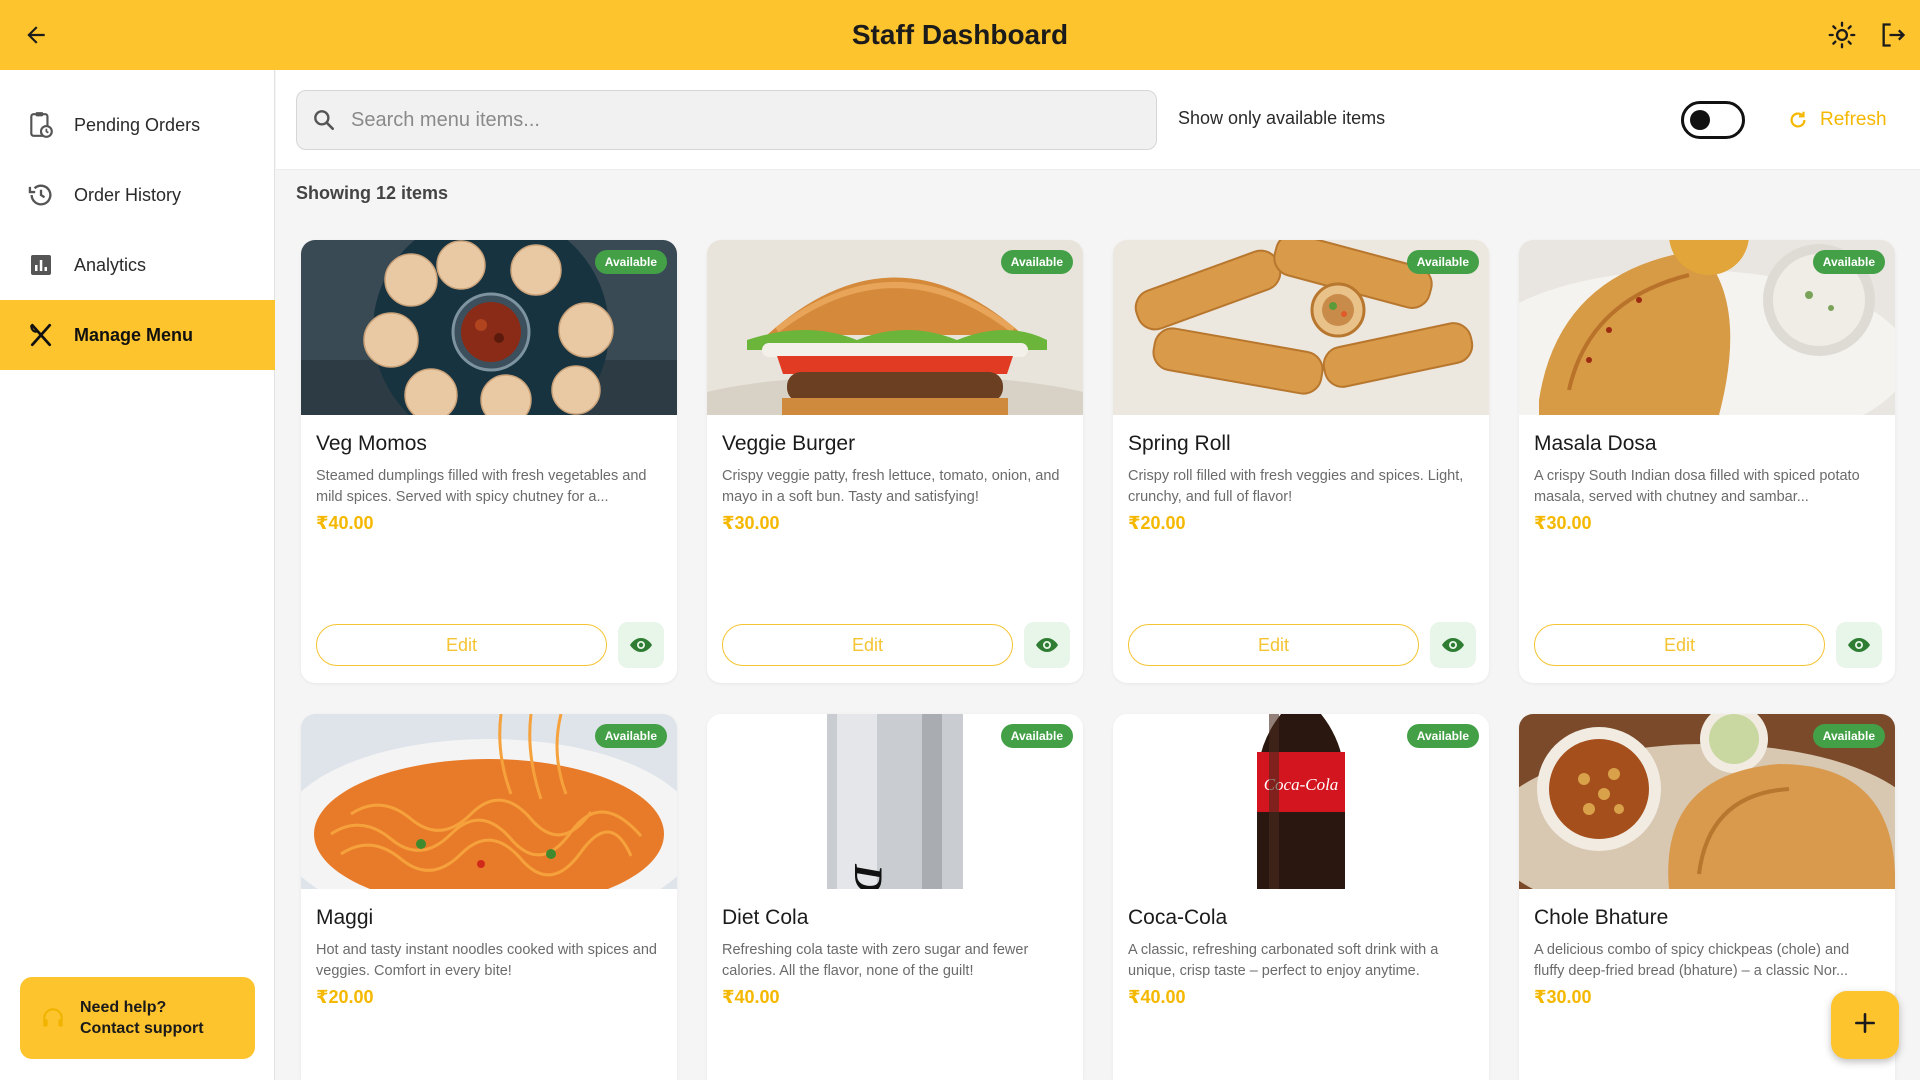 This screenshot has width=1920, height=1080. What do you see at coordinates (489, 327) in the screenshot?
I see `food-image-veg-momos: Available` at bounding box center [489, 327].